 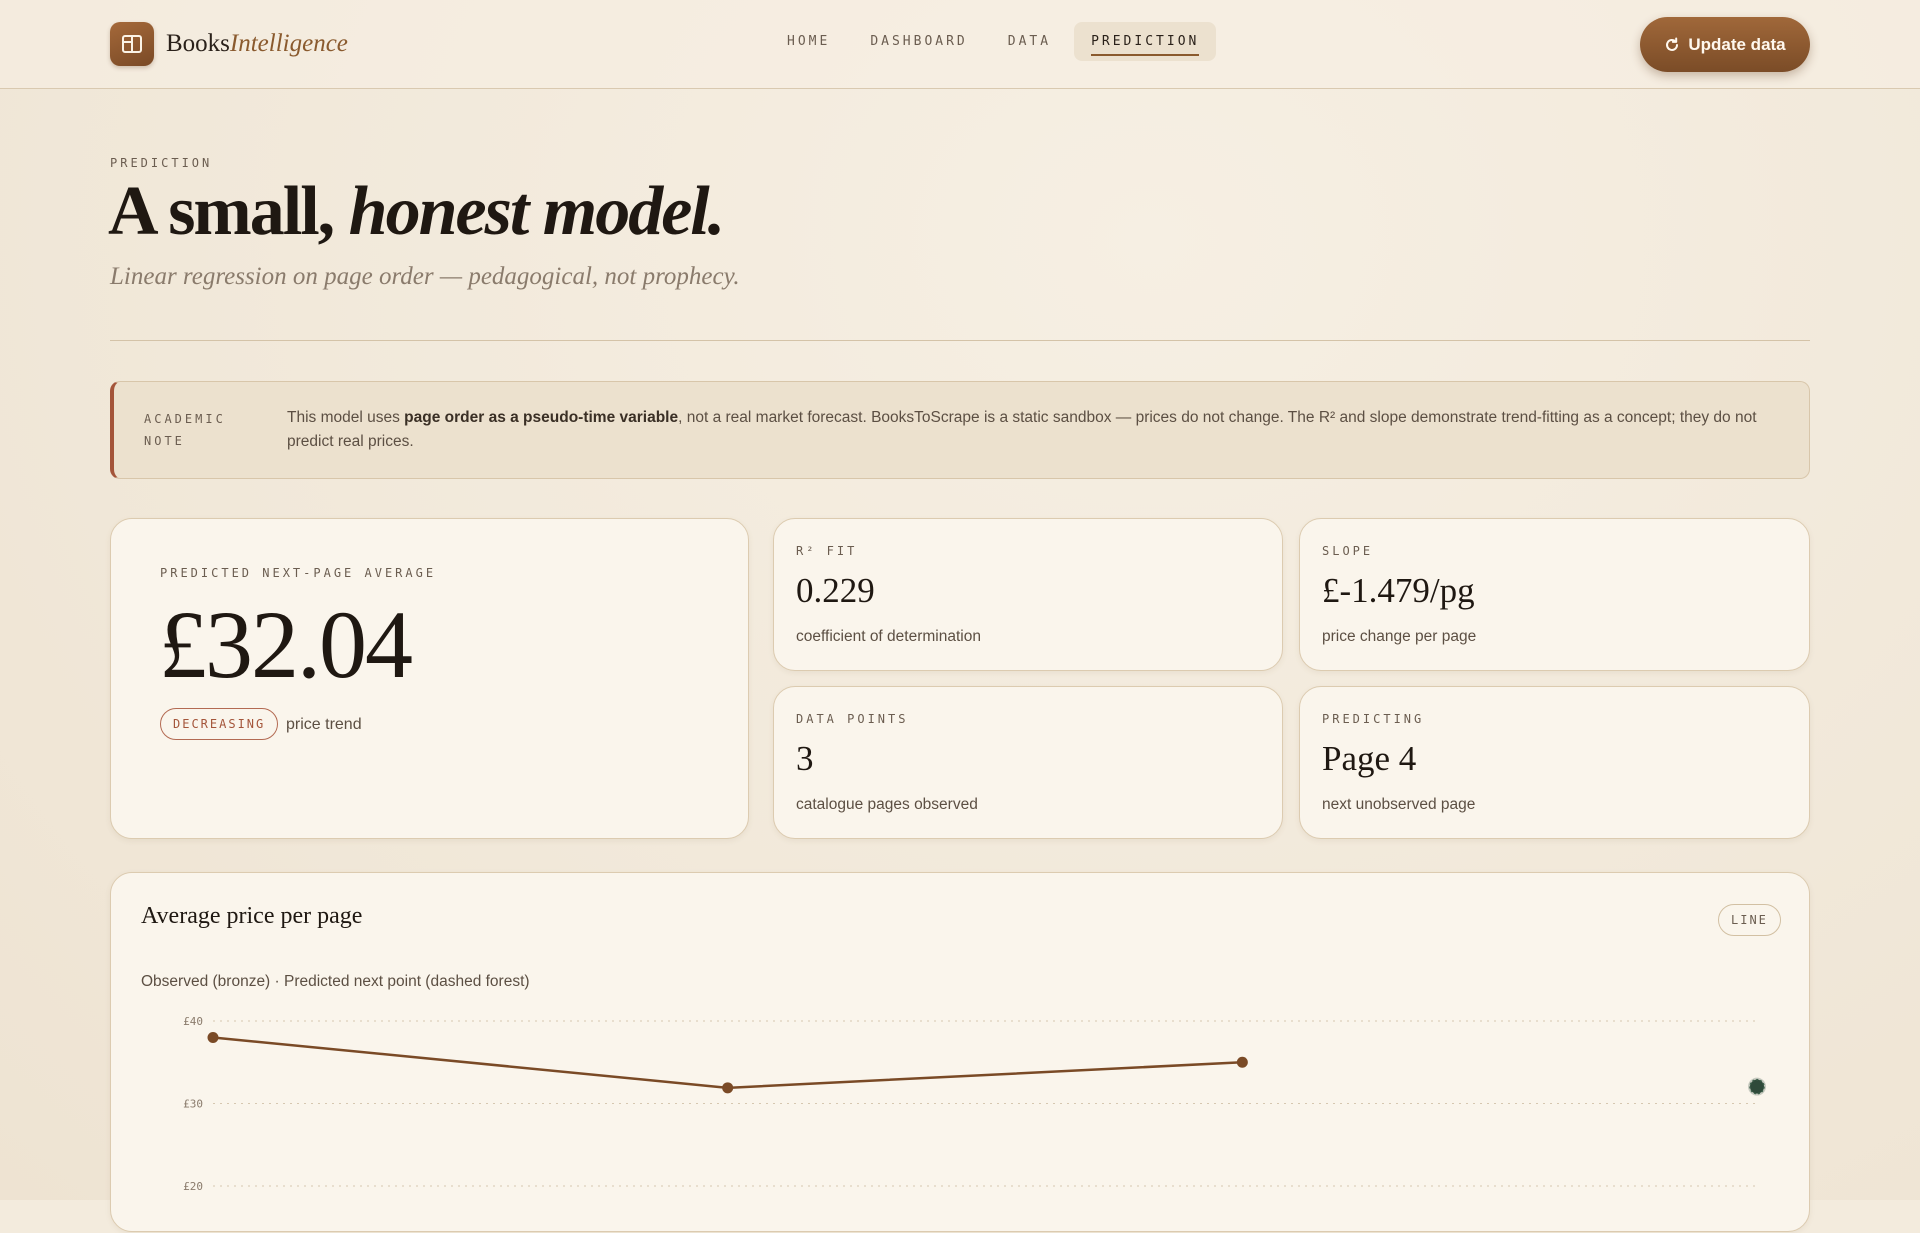 I want to click on nav-item-home: HOME, so click(x=808, y=41).